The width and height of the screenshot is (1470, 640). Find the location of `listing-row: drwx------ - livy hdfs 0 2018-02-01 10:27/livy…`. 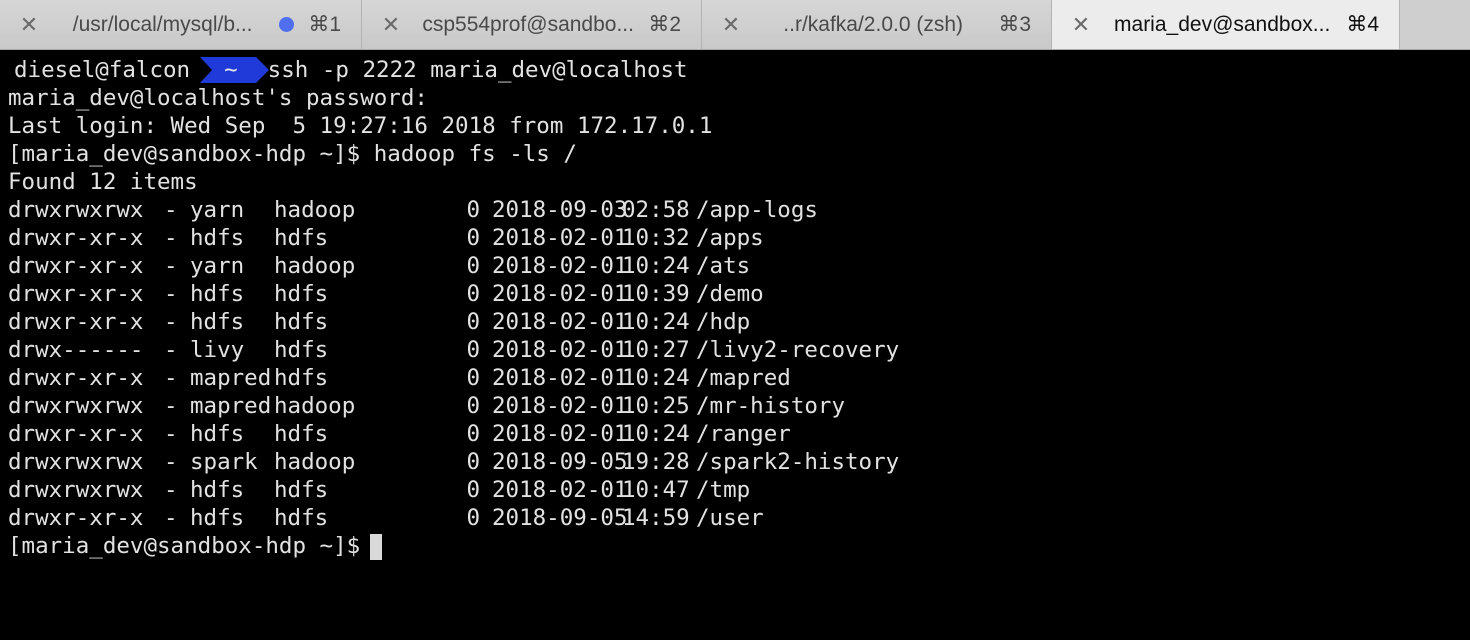

listing-row: drwx------ - livy hdfs 0 2018-02-01 10:27/livy… is located at coordinates (735, 350).